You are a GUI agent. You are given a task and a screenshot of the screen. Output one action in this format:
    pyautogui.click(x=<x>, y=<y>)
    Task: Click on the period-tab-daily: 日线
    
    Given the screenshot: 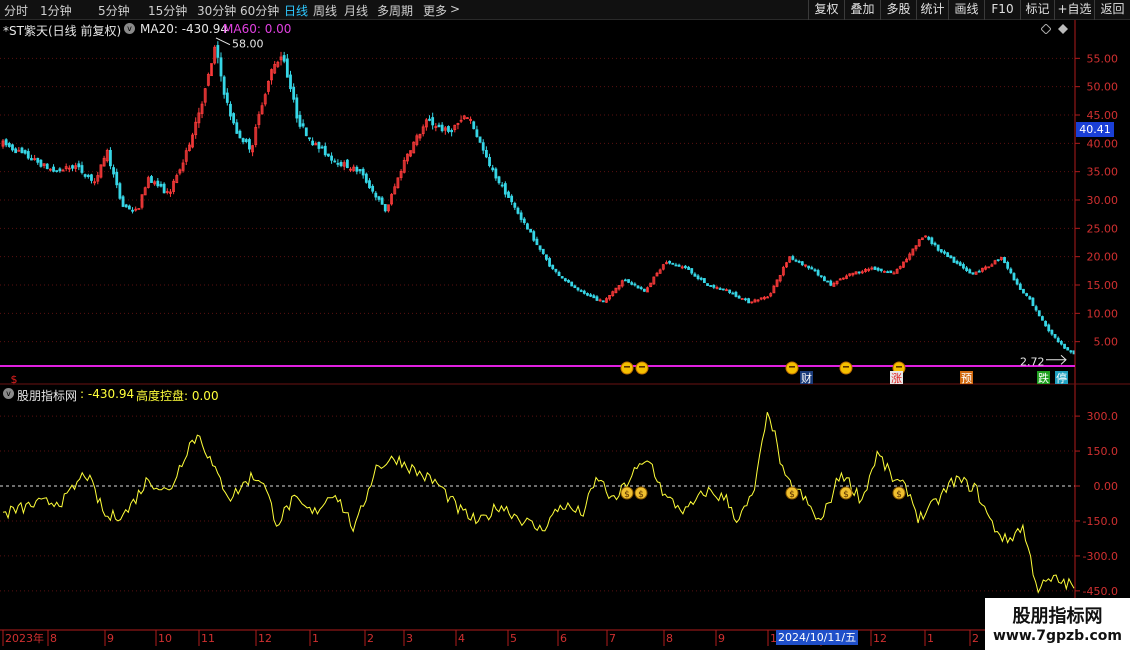 What is the action you would take?
    pyautogui.click(x=296, y=10)
    